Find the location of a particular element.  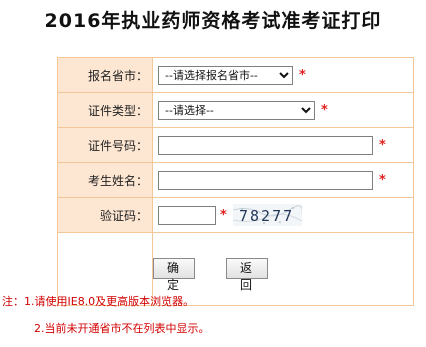

captcha-text: 78277 is located at coordinates (266, 216).